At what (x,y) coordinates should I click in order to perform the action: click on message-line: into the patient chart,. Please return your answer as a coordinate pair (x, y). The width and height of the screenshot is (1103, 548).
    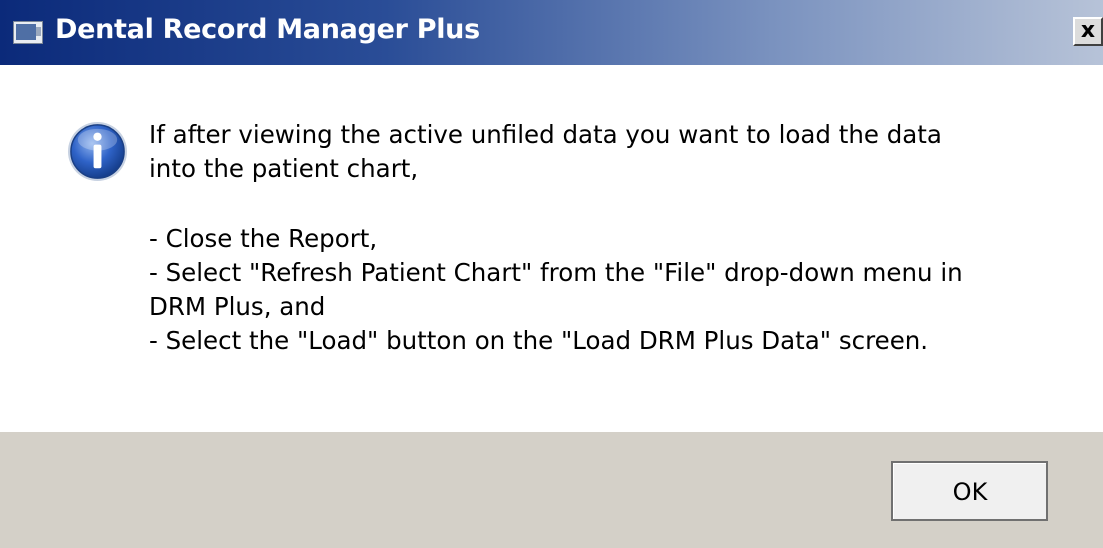
    Looking at the image, I should click on (284, 168).